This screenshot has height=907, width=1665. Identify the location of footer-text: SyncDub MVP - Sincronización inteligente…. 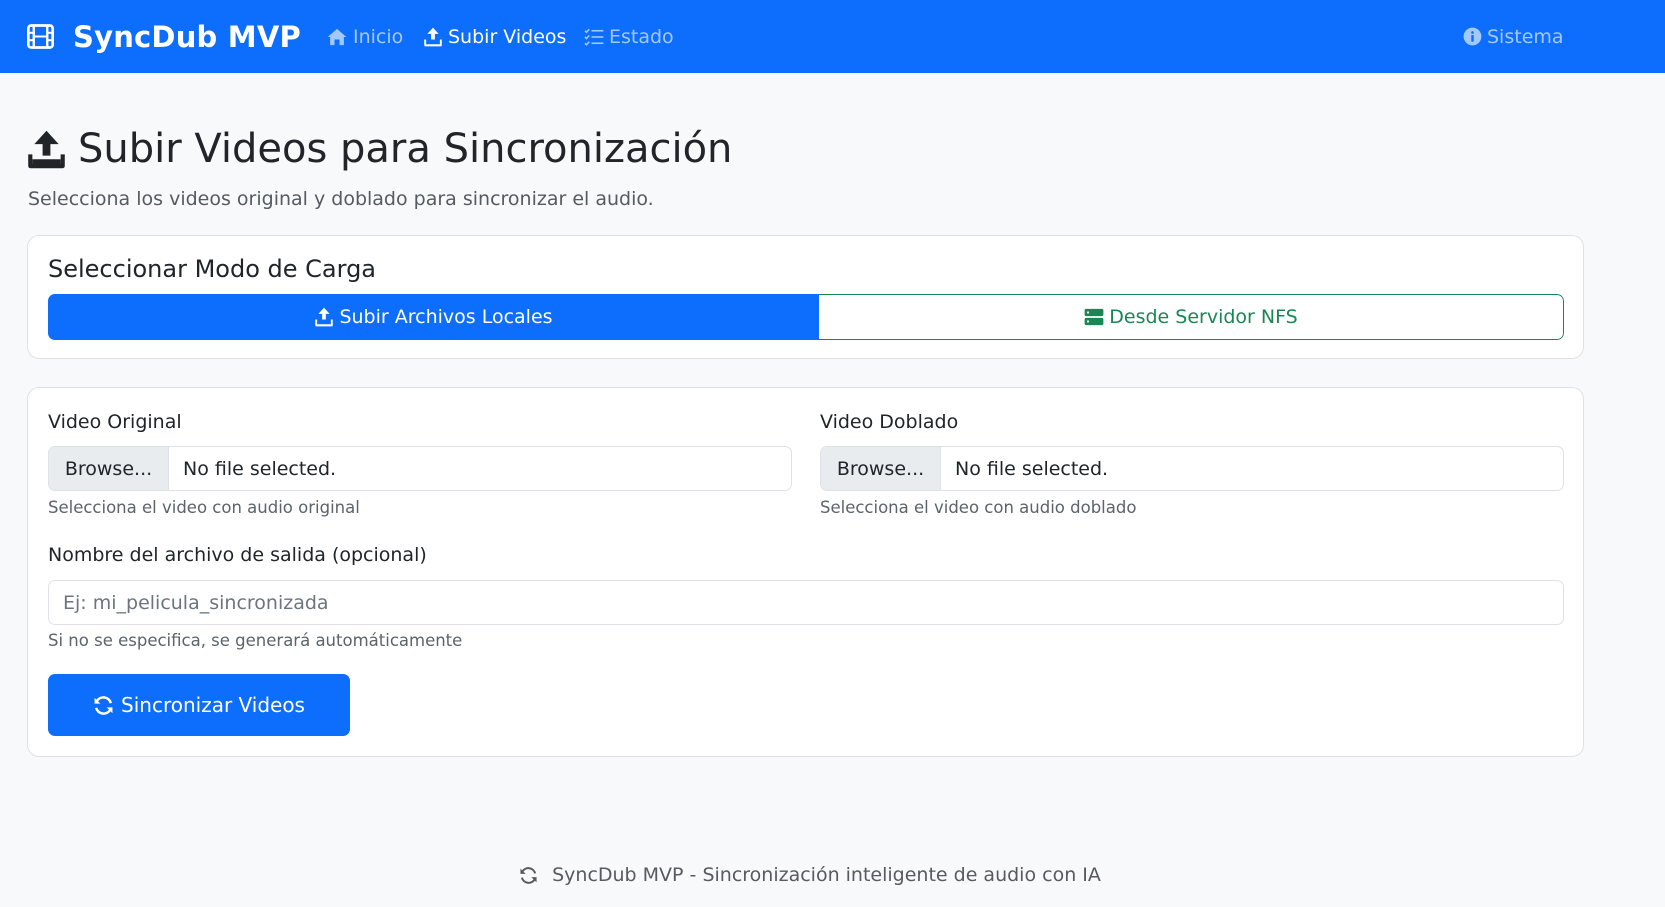
(826, 875).